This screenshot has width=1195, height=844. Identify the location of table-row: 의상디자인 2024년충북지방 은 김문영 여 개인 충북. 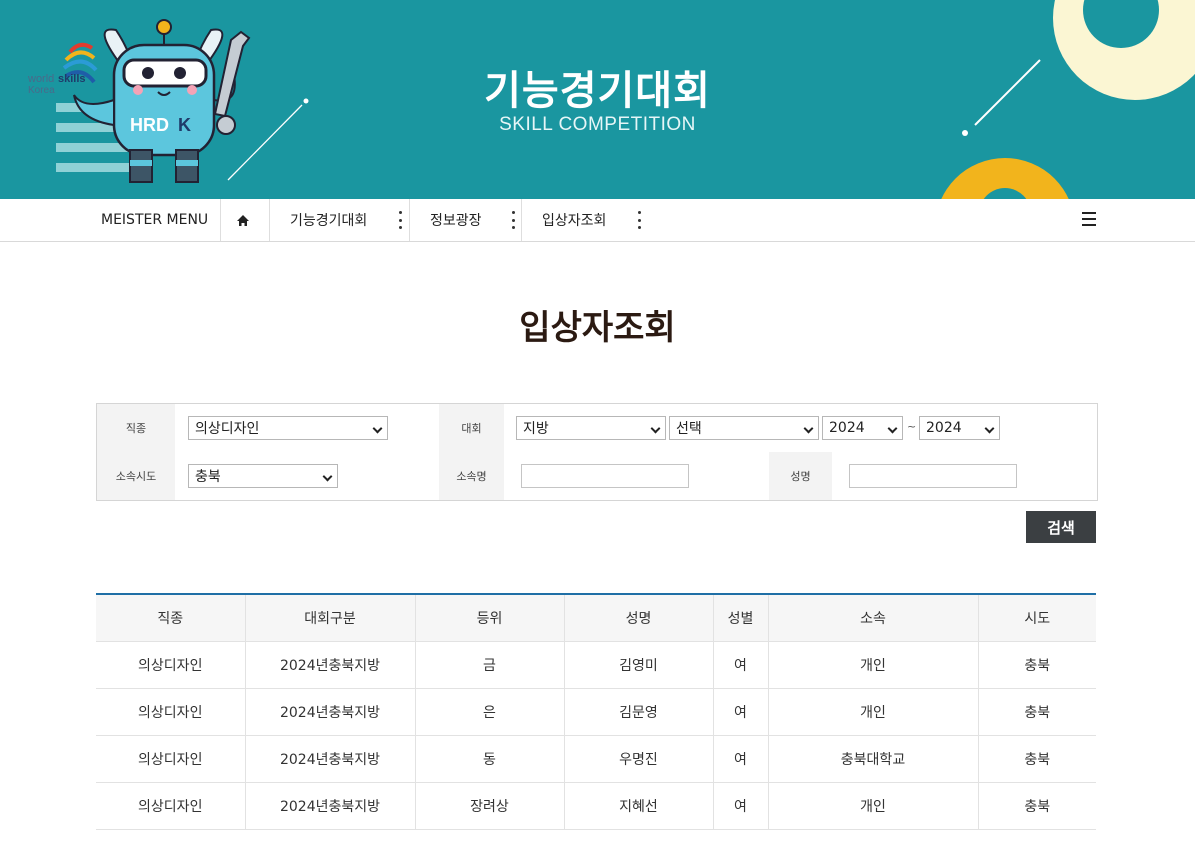
(596, 712).